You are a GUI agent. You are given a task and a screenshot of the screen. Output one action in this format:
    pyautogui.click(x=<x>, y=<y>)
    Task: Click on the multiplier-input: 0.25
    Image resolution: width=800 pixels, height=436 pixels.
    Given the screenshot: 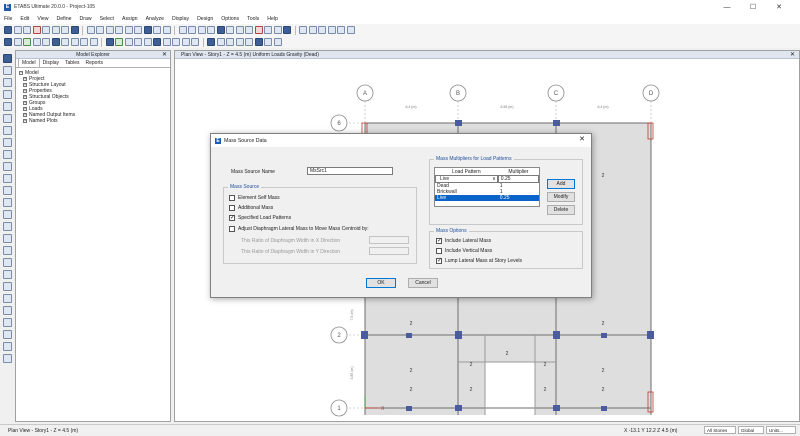 What is the action you would take?
    pyautogui.click(x=518, y=179)
    